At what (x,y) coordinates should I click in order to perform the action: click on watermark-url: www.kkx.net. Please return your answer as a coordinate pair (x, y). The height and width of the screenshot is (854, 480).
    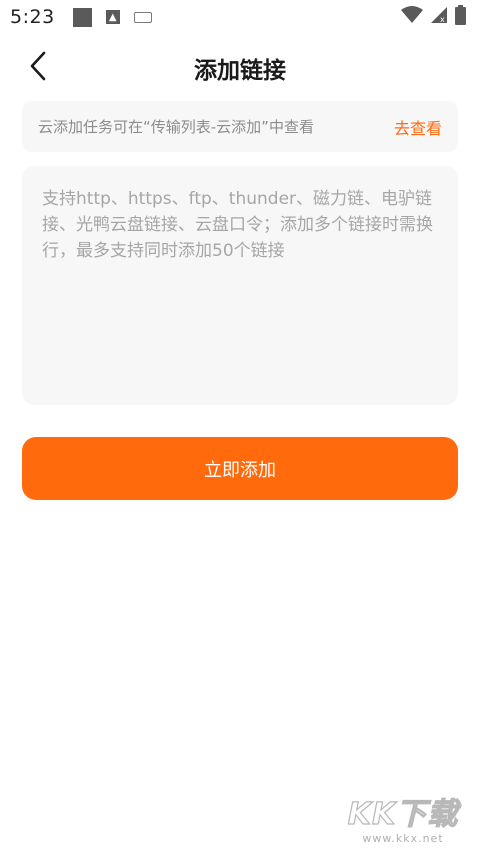
    Looking at the image, I should click on (403, 838).